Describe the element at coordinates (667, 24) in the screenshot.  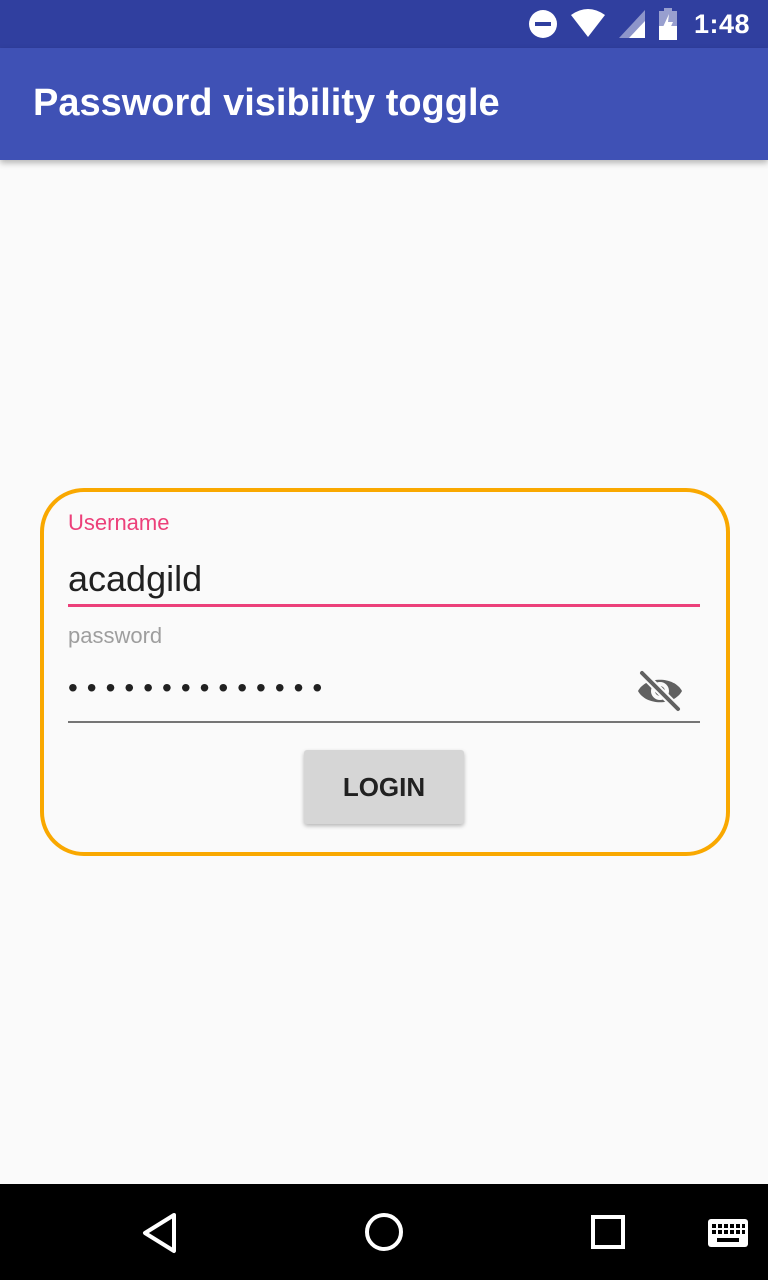
I see `battery-charging-icon` at that location.